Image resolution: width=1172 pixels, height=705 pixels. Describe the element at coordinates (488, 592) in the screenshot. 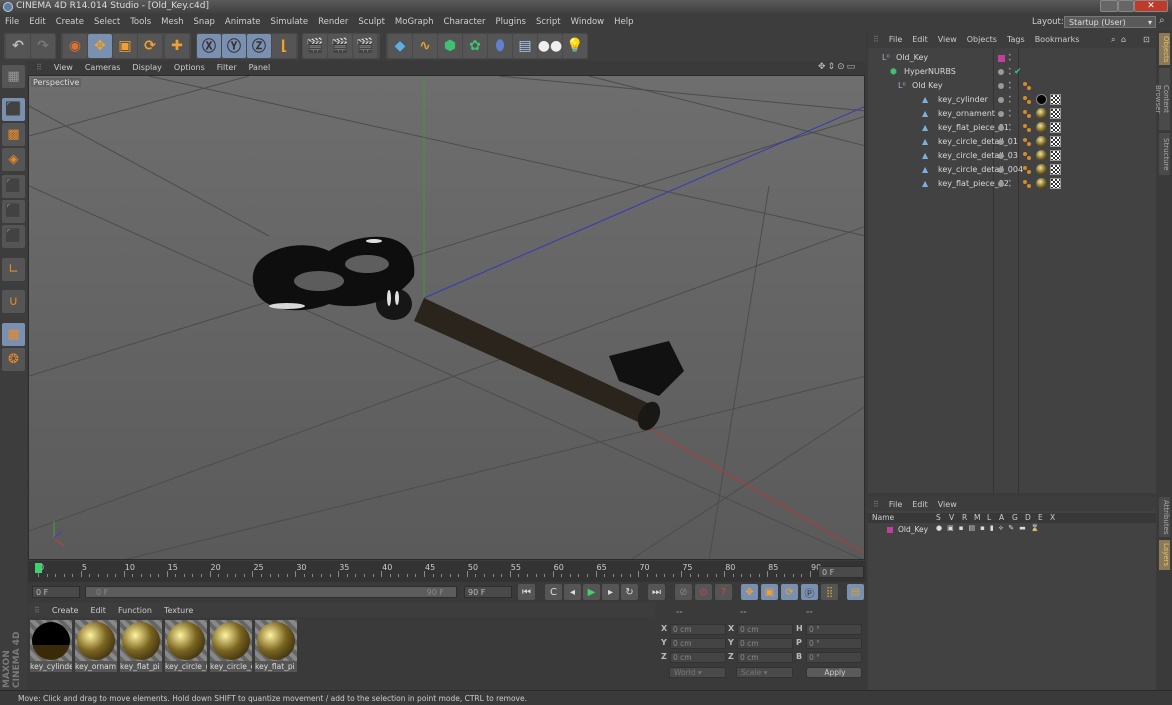

I see `end-frame-field: 90 F` at that location.